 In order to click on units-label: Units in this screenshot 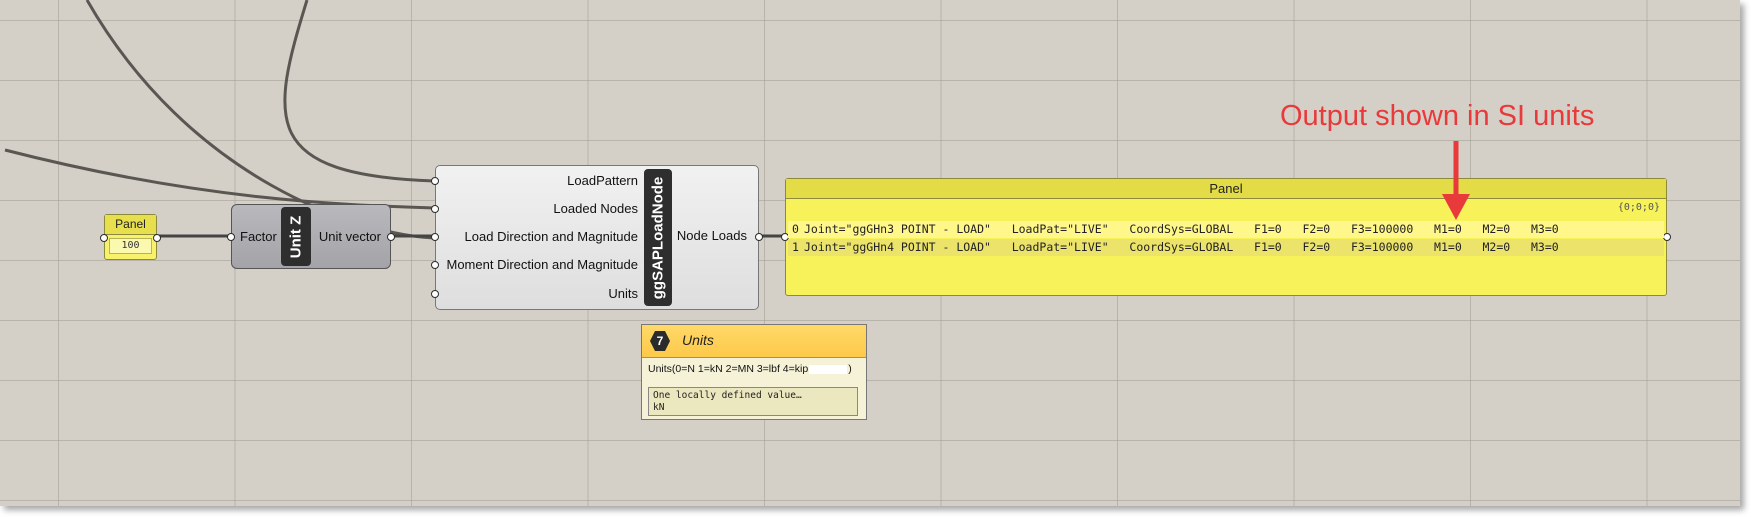, I will do `click(623, 293)`.